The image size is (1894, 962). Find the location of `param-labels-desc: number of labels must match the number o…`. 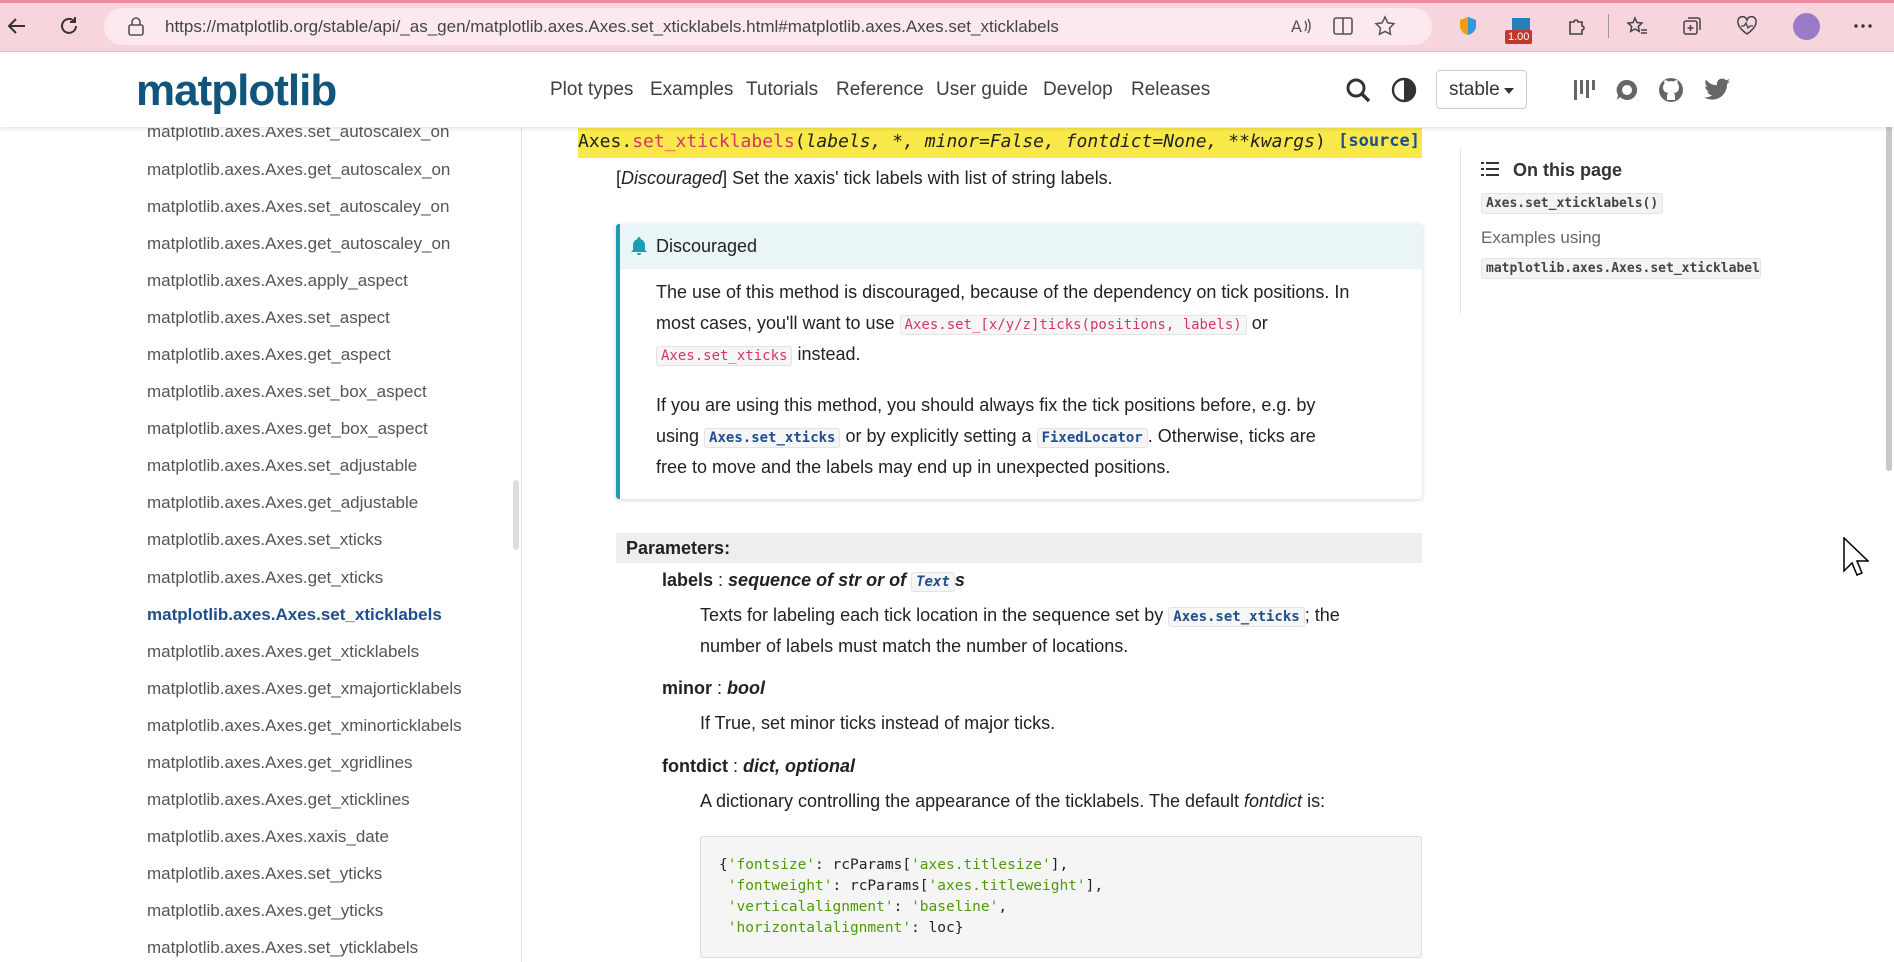

param-labels-desc: number of labels must match the number o… is located at coordinates (914, 646).